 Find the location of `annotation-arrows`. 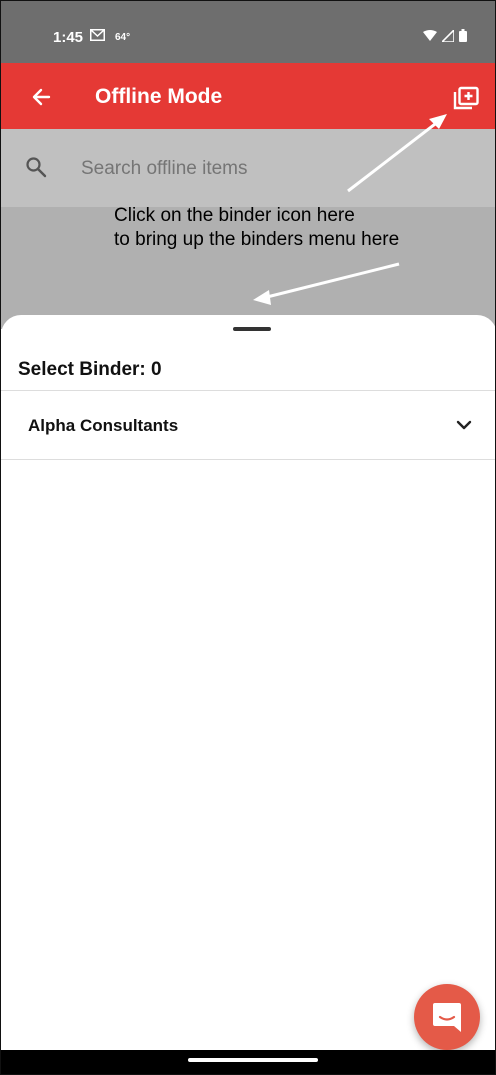

annotation-arrows is located at coordinates (350, 209).